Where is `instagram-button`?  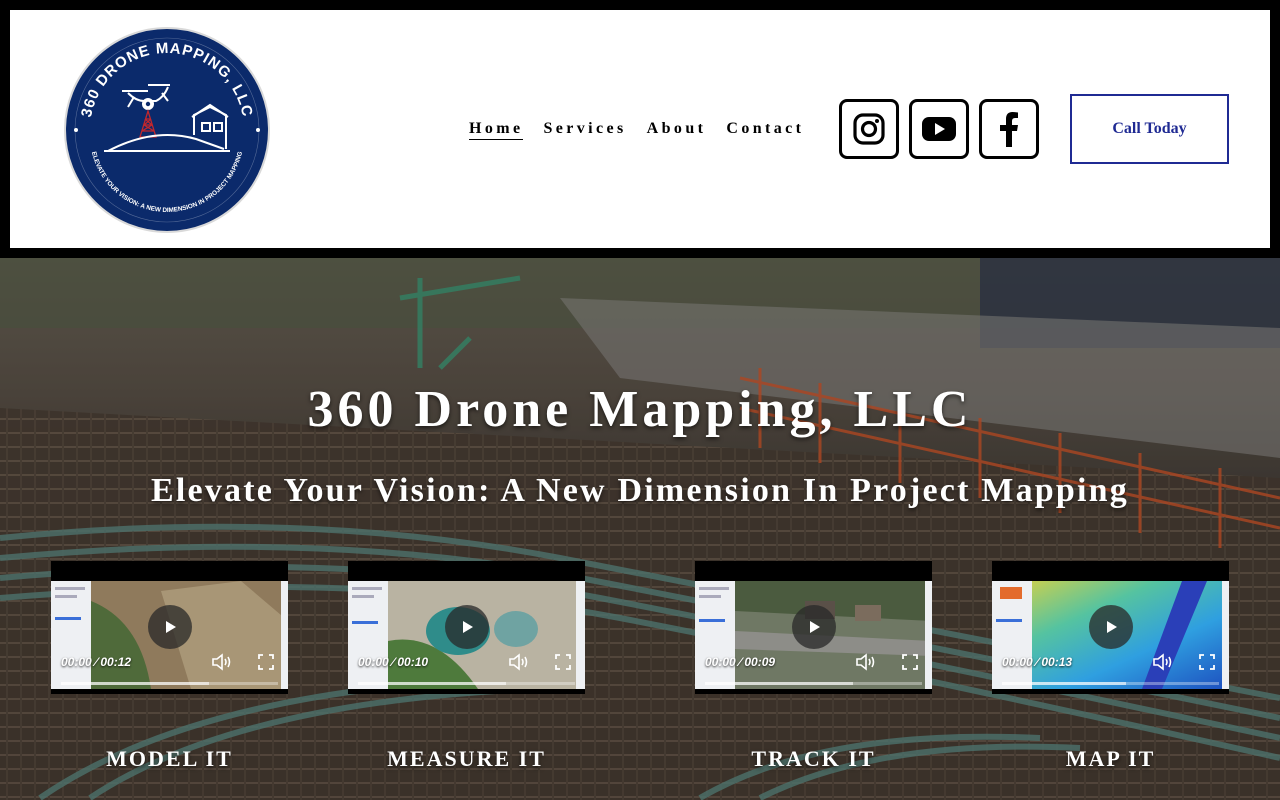 instagram-button is located at coordinates (869, 129).